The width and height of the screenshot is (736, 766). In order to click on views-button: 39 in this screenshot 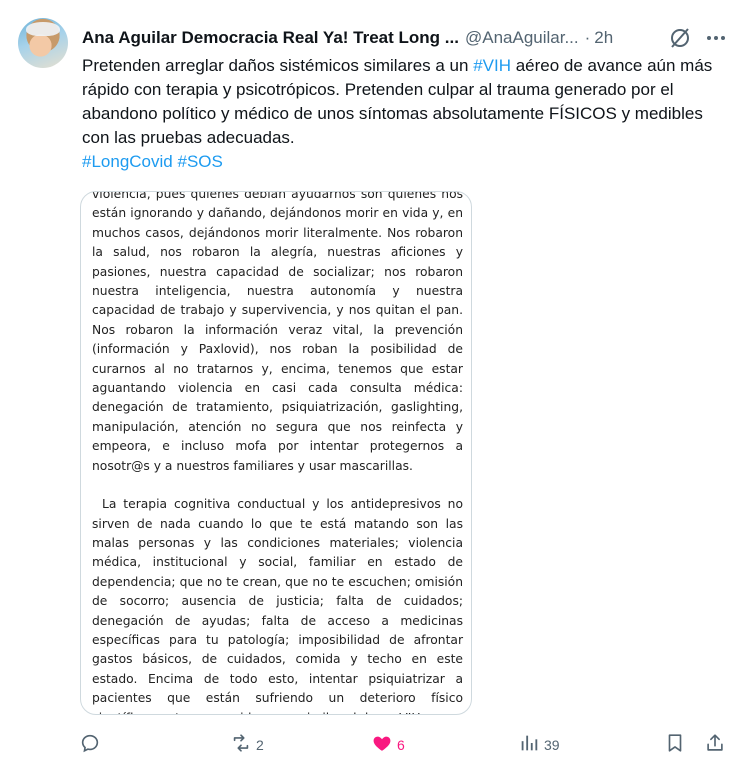, I will do `click(539, 745)`.